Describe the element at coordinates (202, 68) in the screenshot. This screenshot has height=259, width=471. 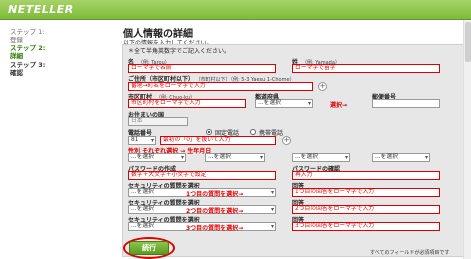
I see `first-name-input: ローマ字で名前` at that location.